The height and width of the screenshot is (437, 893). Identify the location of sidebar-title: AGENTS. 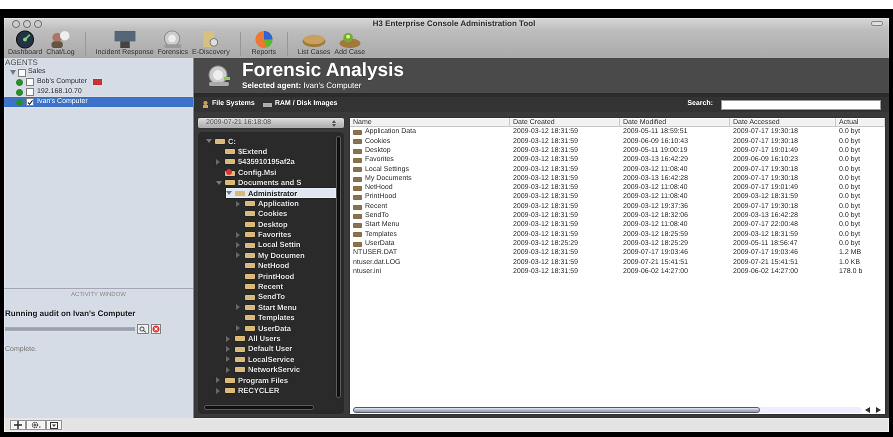
(21, 63).